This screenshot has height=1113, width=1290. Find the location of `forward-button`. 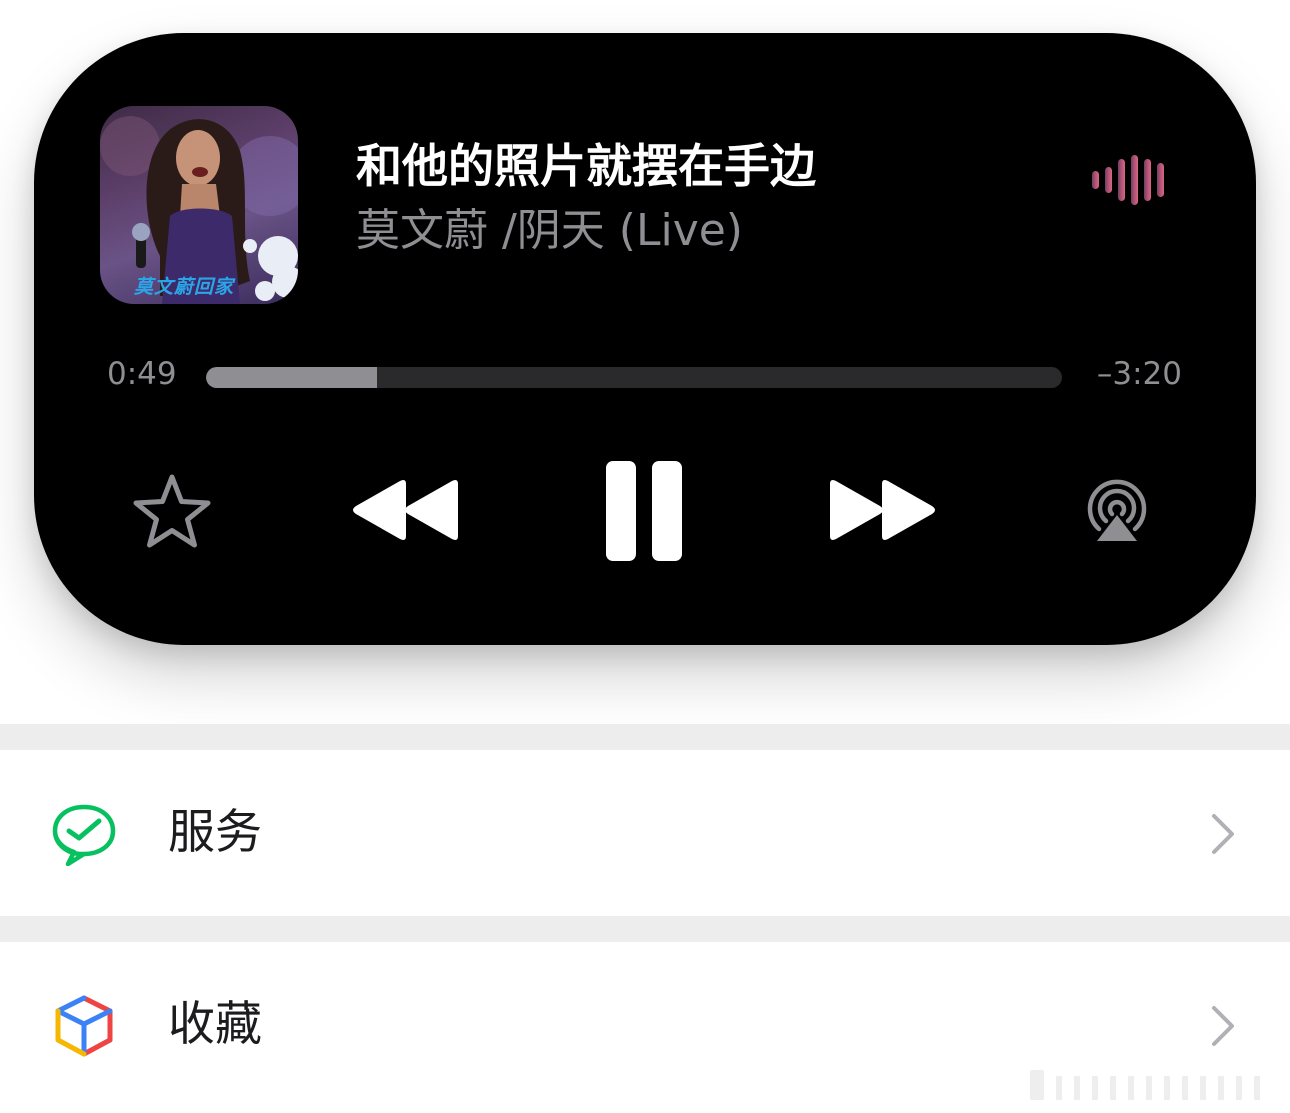

forward-button is located at coordinates (883, 510).